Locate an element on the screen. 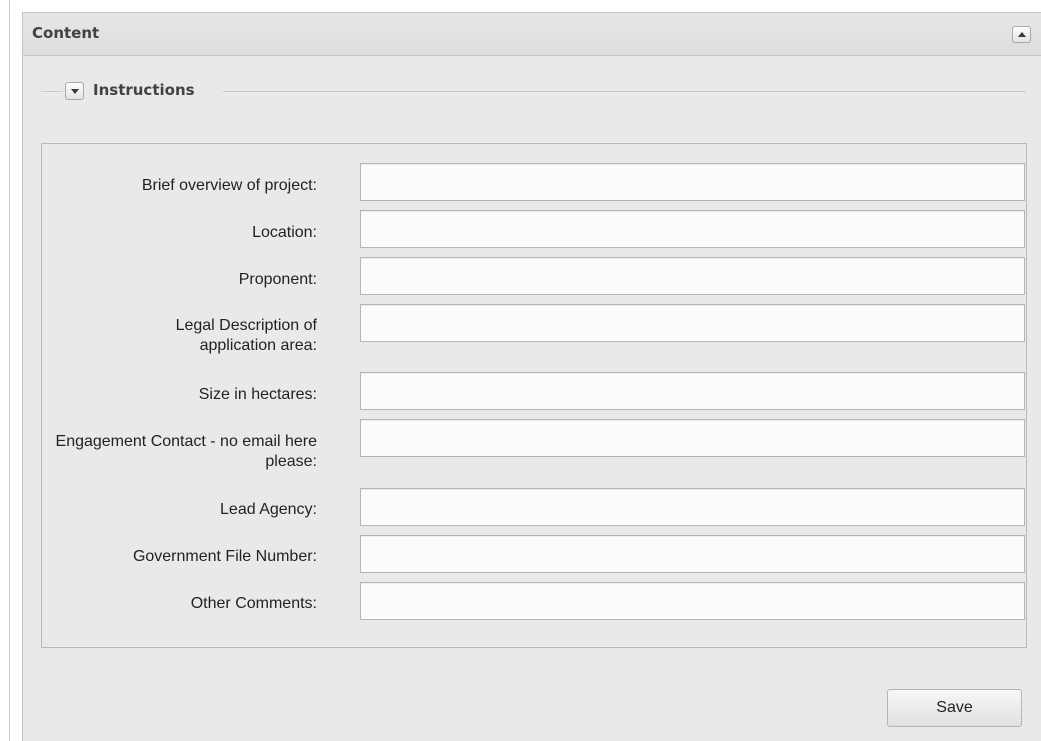 This screenshot has width=1041, height=741. chevron-down-icon is located at coordinates (75, 91).